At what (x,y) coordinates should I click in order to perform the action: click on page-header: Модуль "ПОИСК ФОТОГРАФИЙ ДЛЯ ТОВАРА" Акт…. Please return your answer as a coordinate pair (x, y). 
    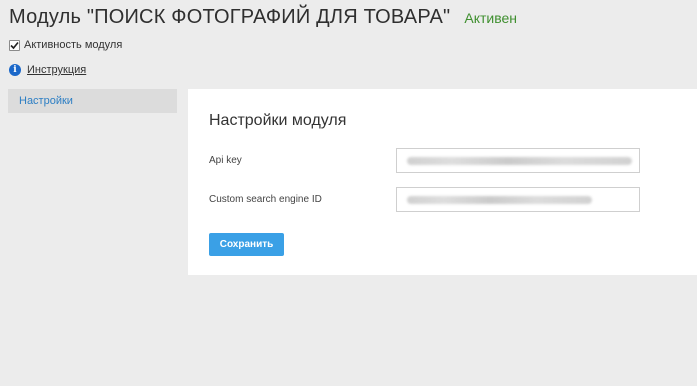
    Looking at the image, I should click on (263, 17).